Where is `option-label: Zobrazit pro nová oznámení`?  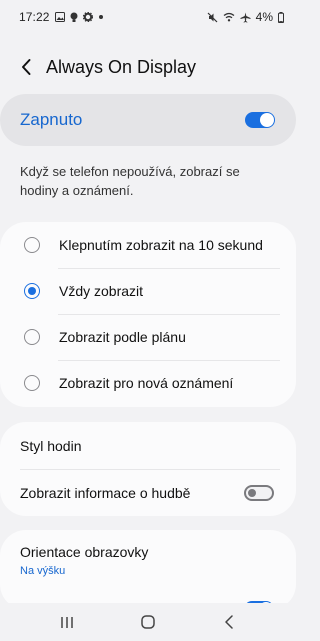
option-label: Zobrazit pro nová oznámení is located at coordinates (146, 383).